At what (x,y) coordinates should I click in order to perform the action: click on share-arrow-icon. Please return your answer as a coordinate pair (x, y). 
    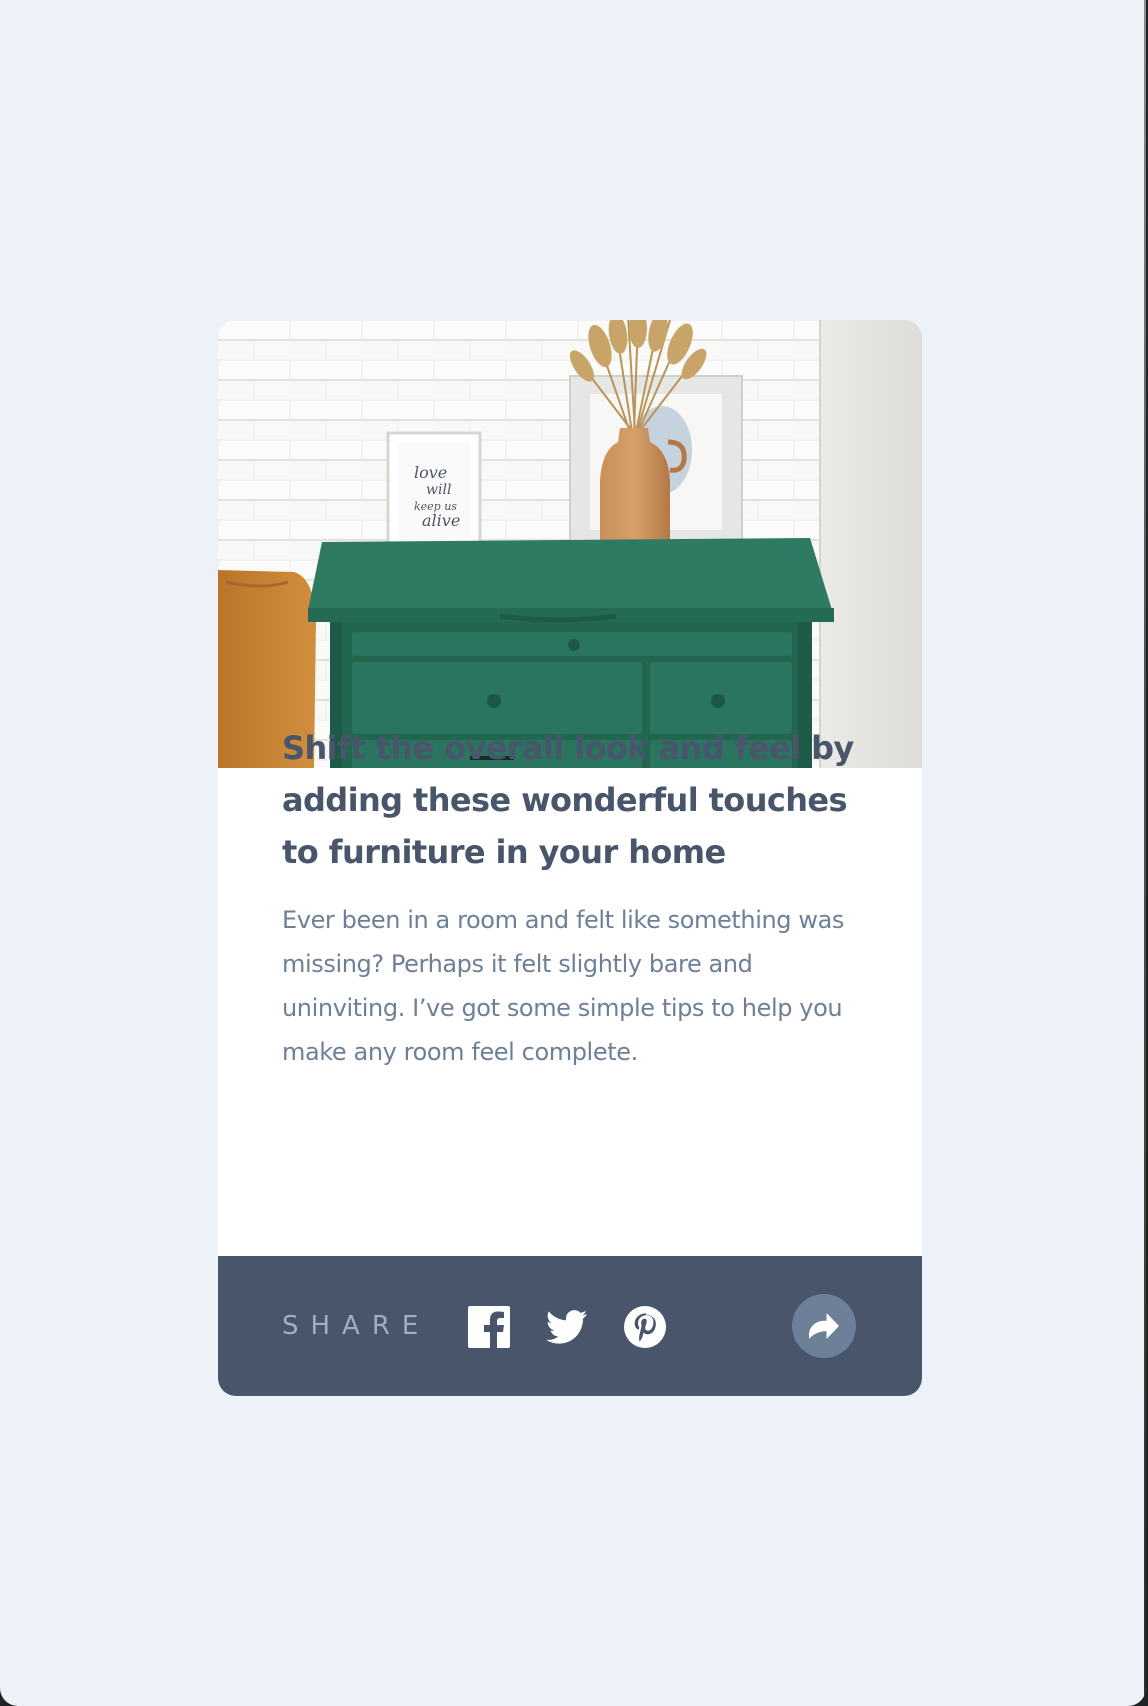
    Looking at the image, I should click on (824, 1326).